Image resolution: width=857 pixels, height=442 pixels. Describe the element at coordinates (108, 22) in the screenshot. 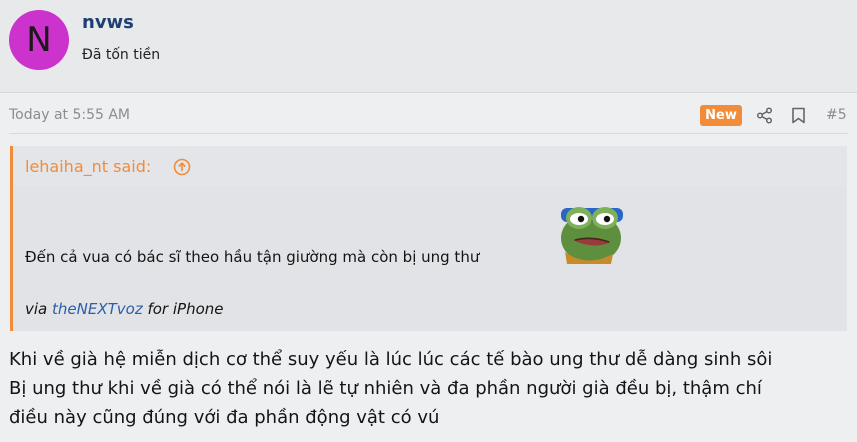

I see `username-link: nvws` at that location.